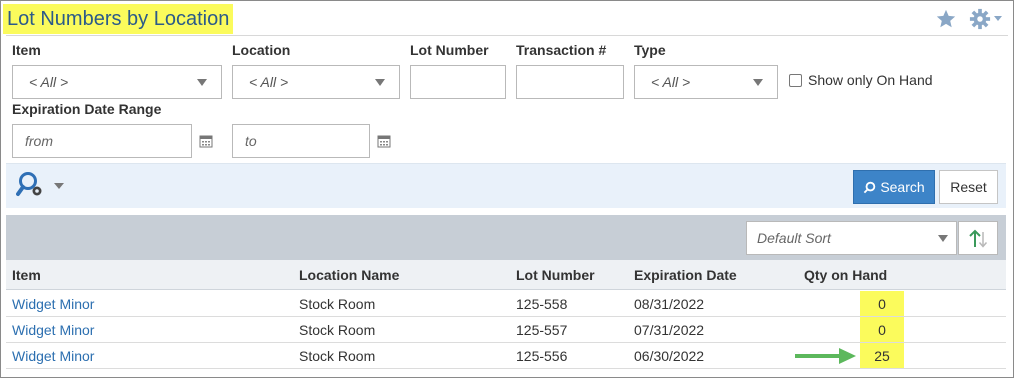 Image resolution: width=1014 pixels, height=378 pixels. Describe the element at coordinates (449, 50) in the screenshot. I see `lot-number-label: Lot Number` at that location.